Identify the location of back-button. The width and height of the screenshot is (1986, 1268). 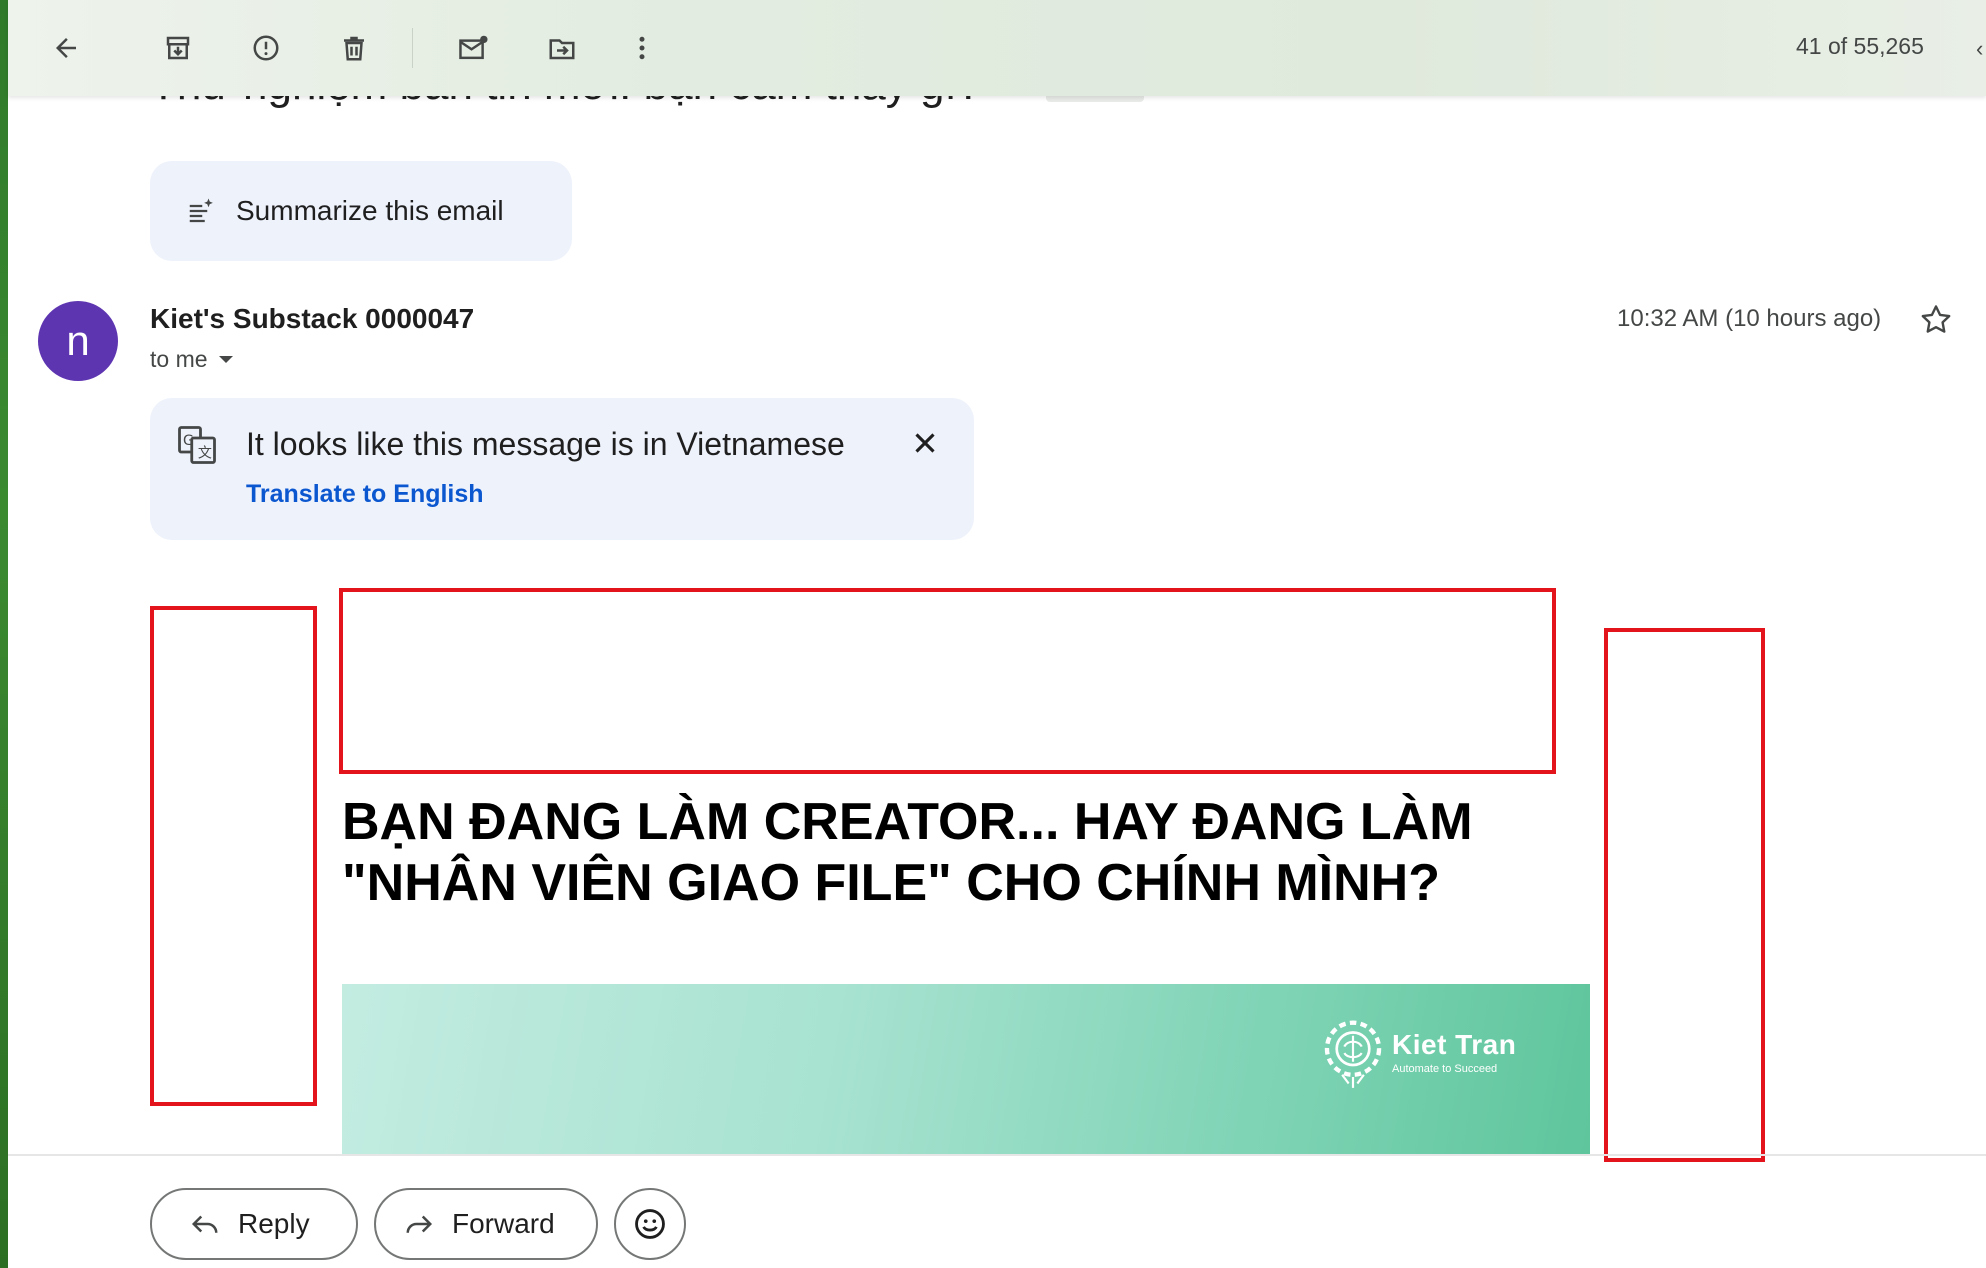
(66, 48).